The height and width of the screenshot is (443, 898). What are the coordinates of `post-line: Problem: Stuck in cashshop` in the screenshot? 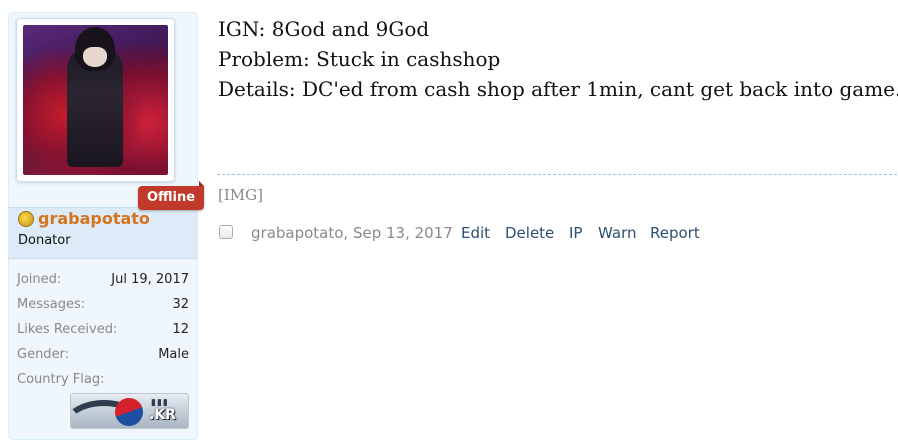 It's located at (359, 59).